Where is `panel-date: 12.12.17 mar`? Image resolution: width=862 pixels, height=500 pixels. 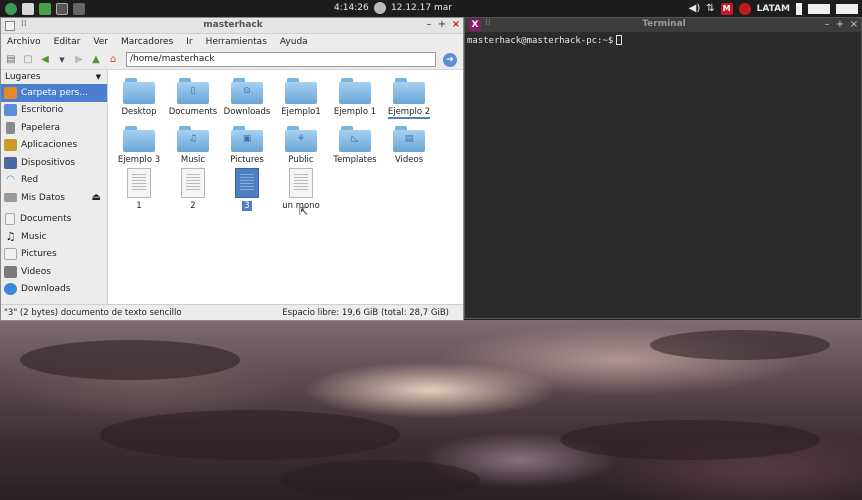 panel-date: 12.12.17 mar is located at coordinates (421, 8).